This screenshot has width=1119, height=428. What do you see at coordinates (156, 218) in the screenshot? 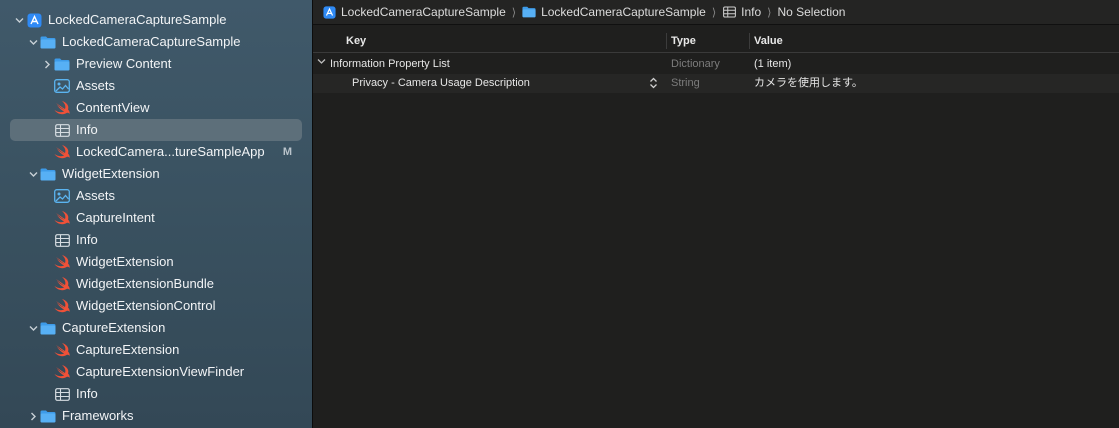
I see `navigator-item-captureintent: CaptureIntent` at bounding box center [156, 218].